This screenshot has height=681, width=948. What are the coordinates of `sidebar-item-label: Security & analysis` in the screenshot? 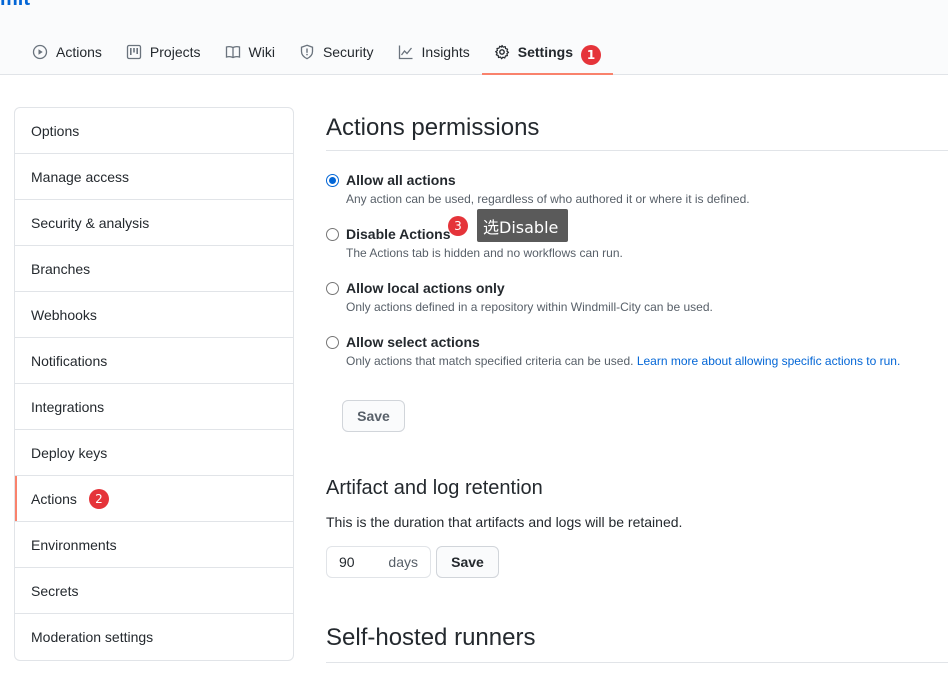 It's located at (90, 222).